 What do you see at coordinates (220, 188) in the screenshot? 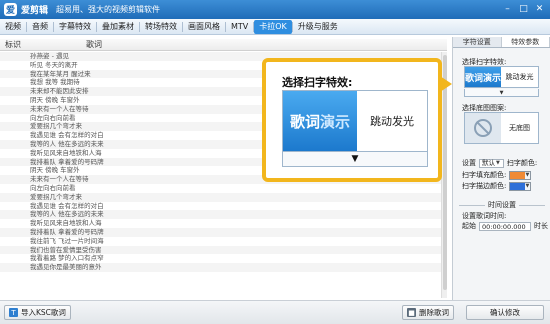
I see `lyric-row: 向左向右向前看` at bounding box center [220, 188].